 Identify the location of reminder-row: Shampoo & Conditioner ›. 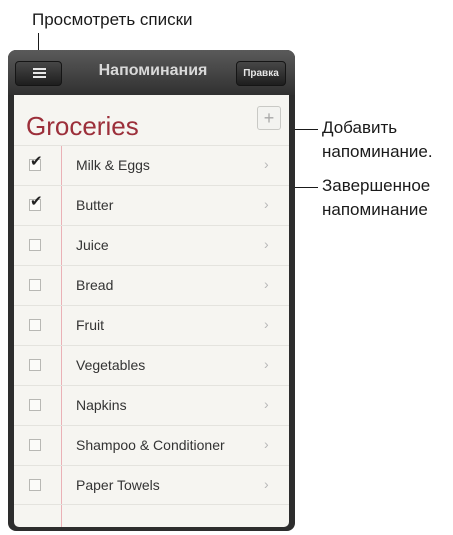
(151, 445).